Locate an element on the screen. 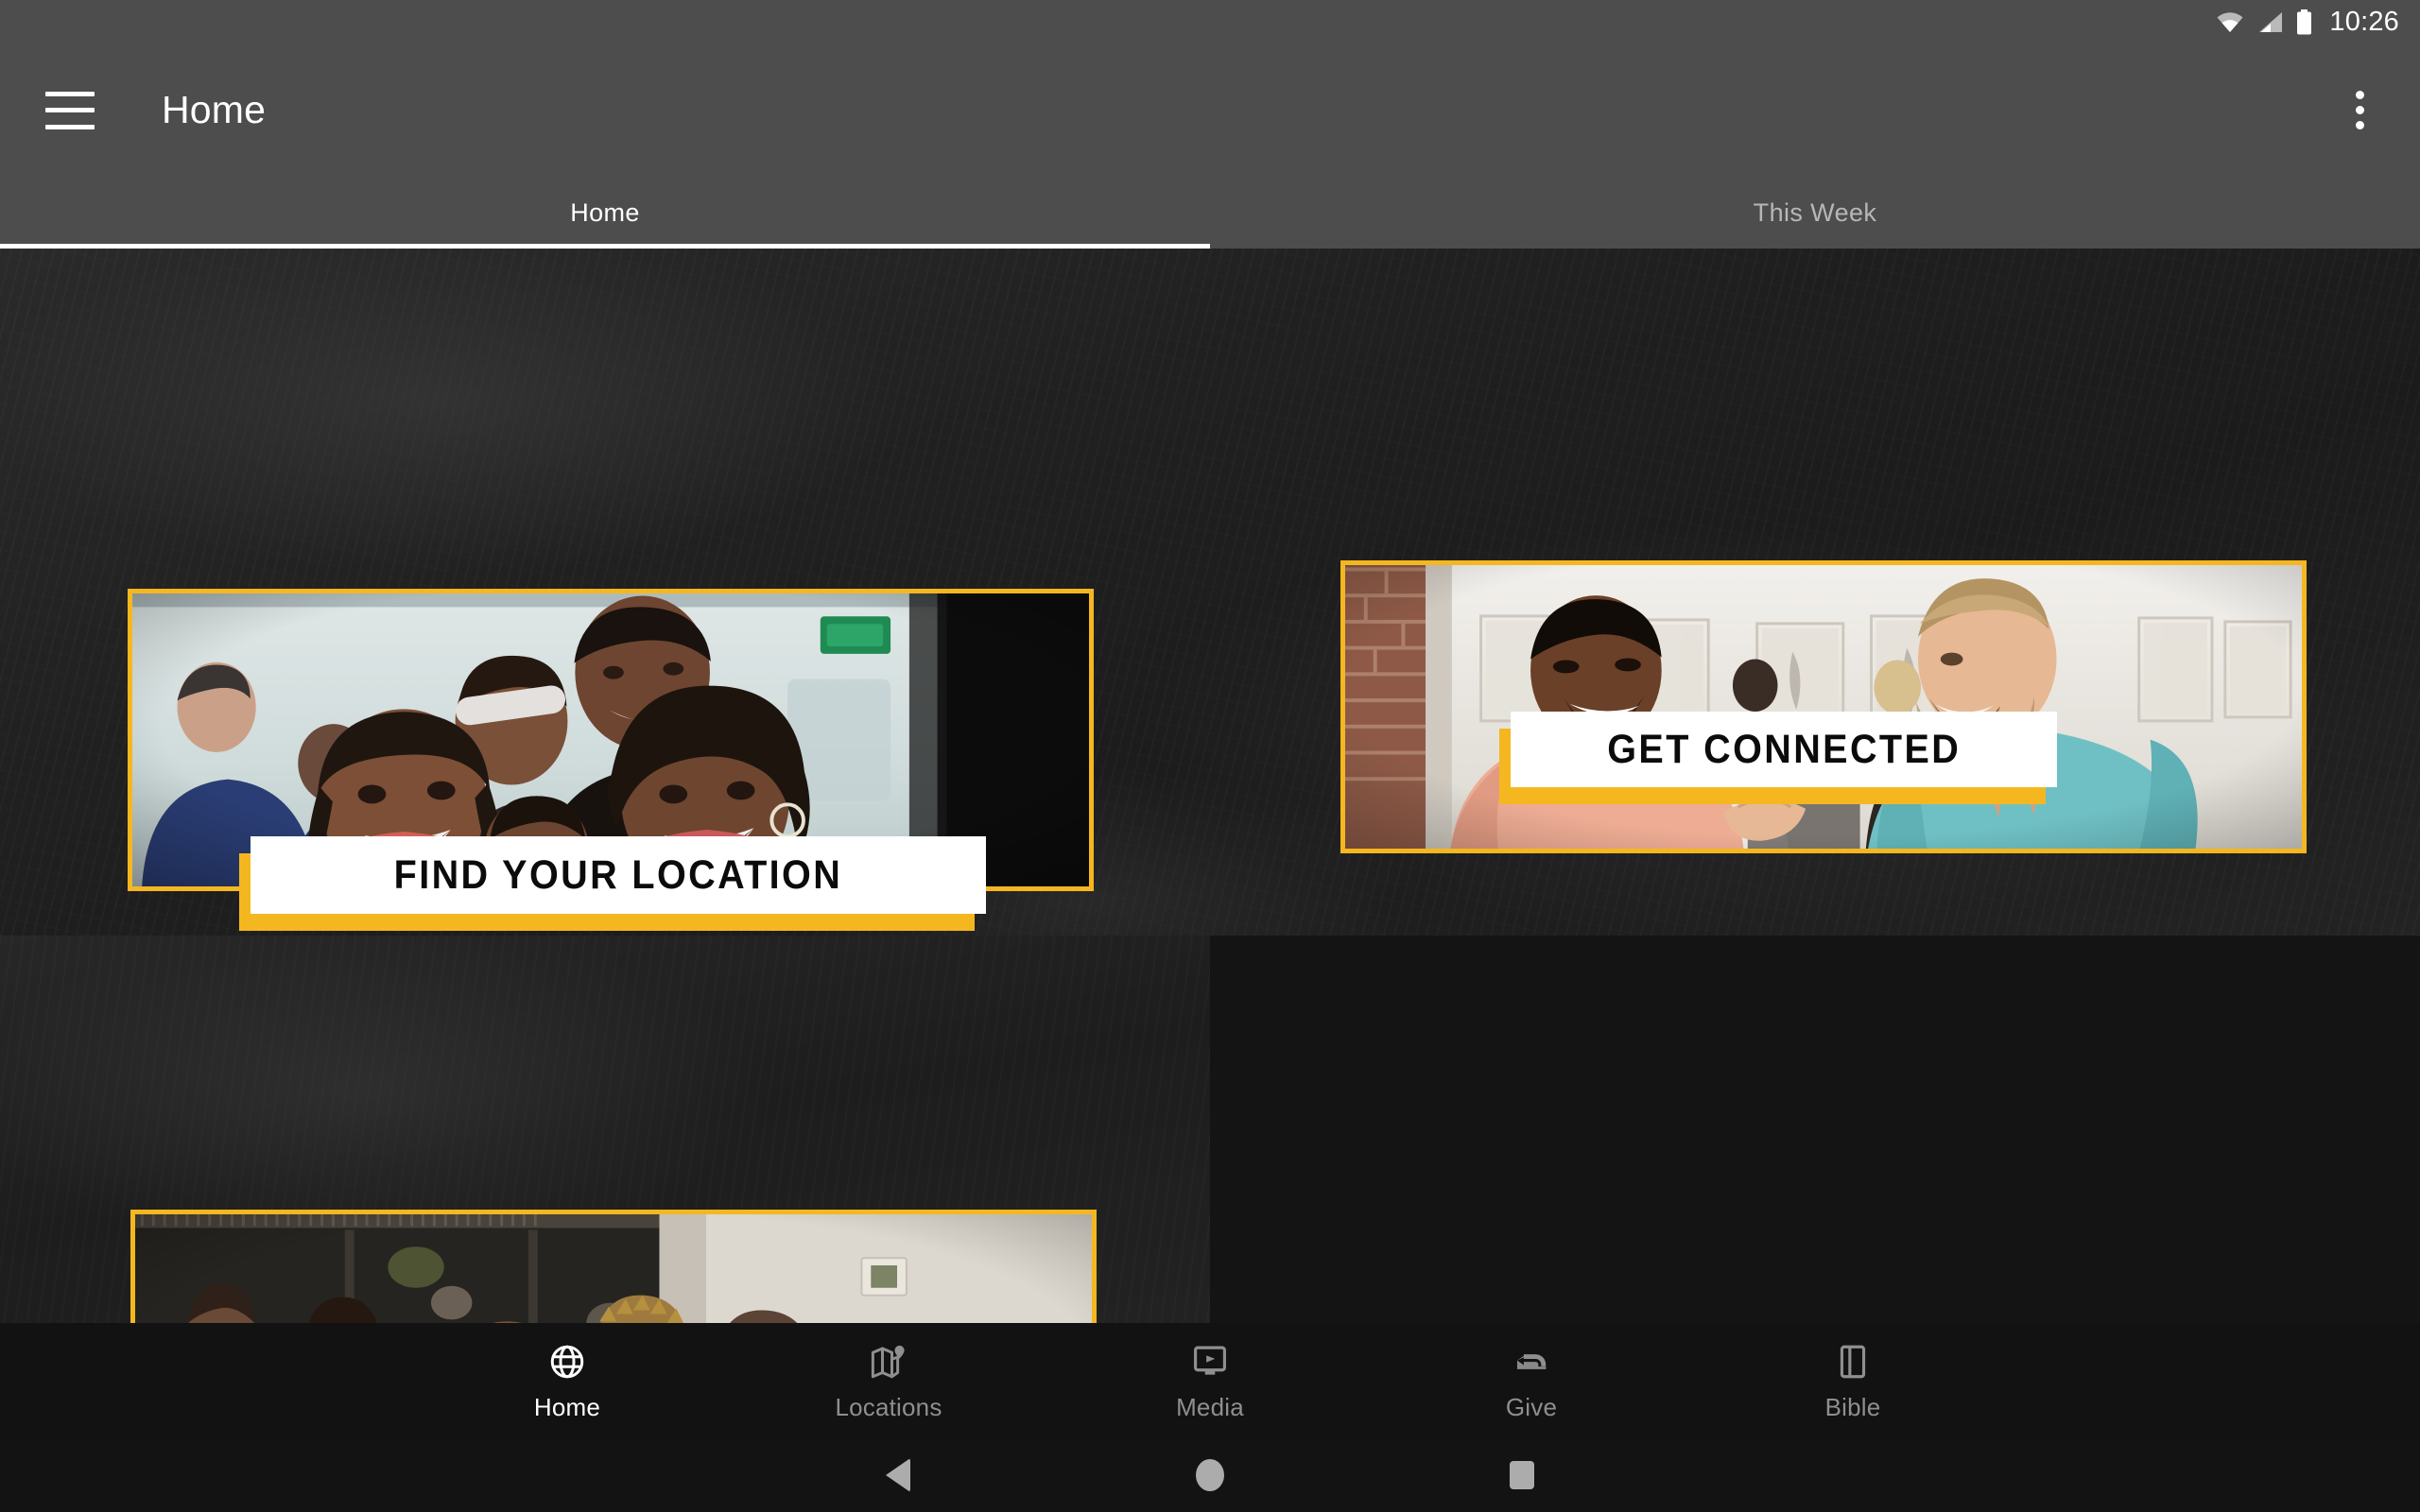 This screenshot has height=1512, width=2420. card-photo-two-men is located at coordinates (1823, 707).